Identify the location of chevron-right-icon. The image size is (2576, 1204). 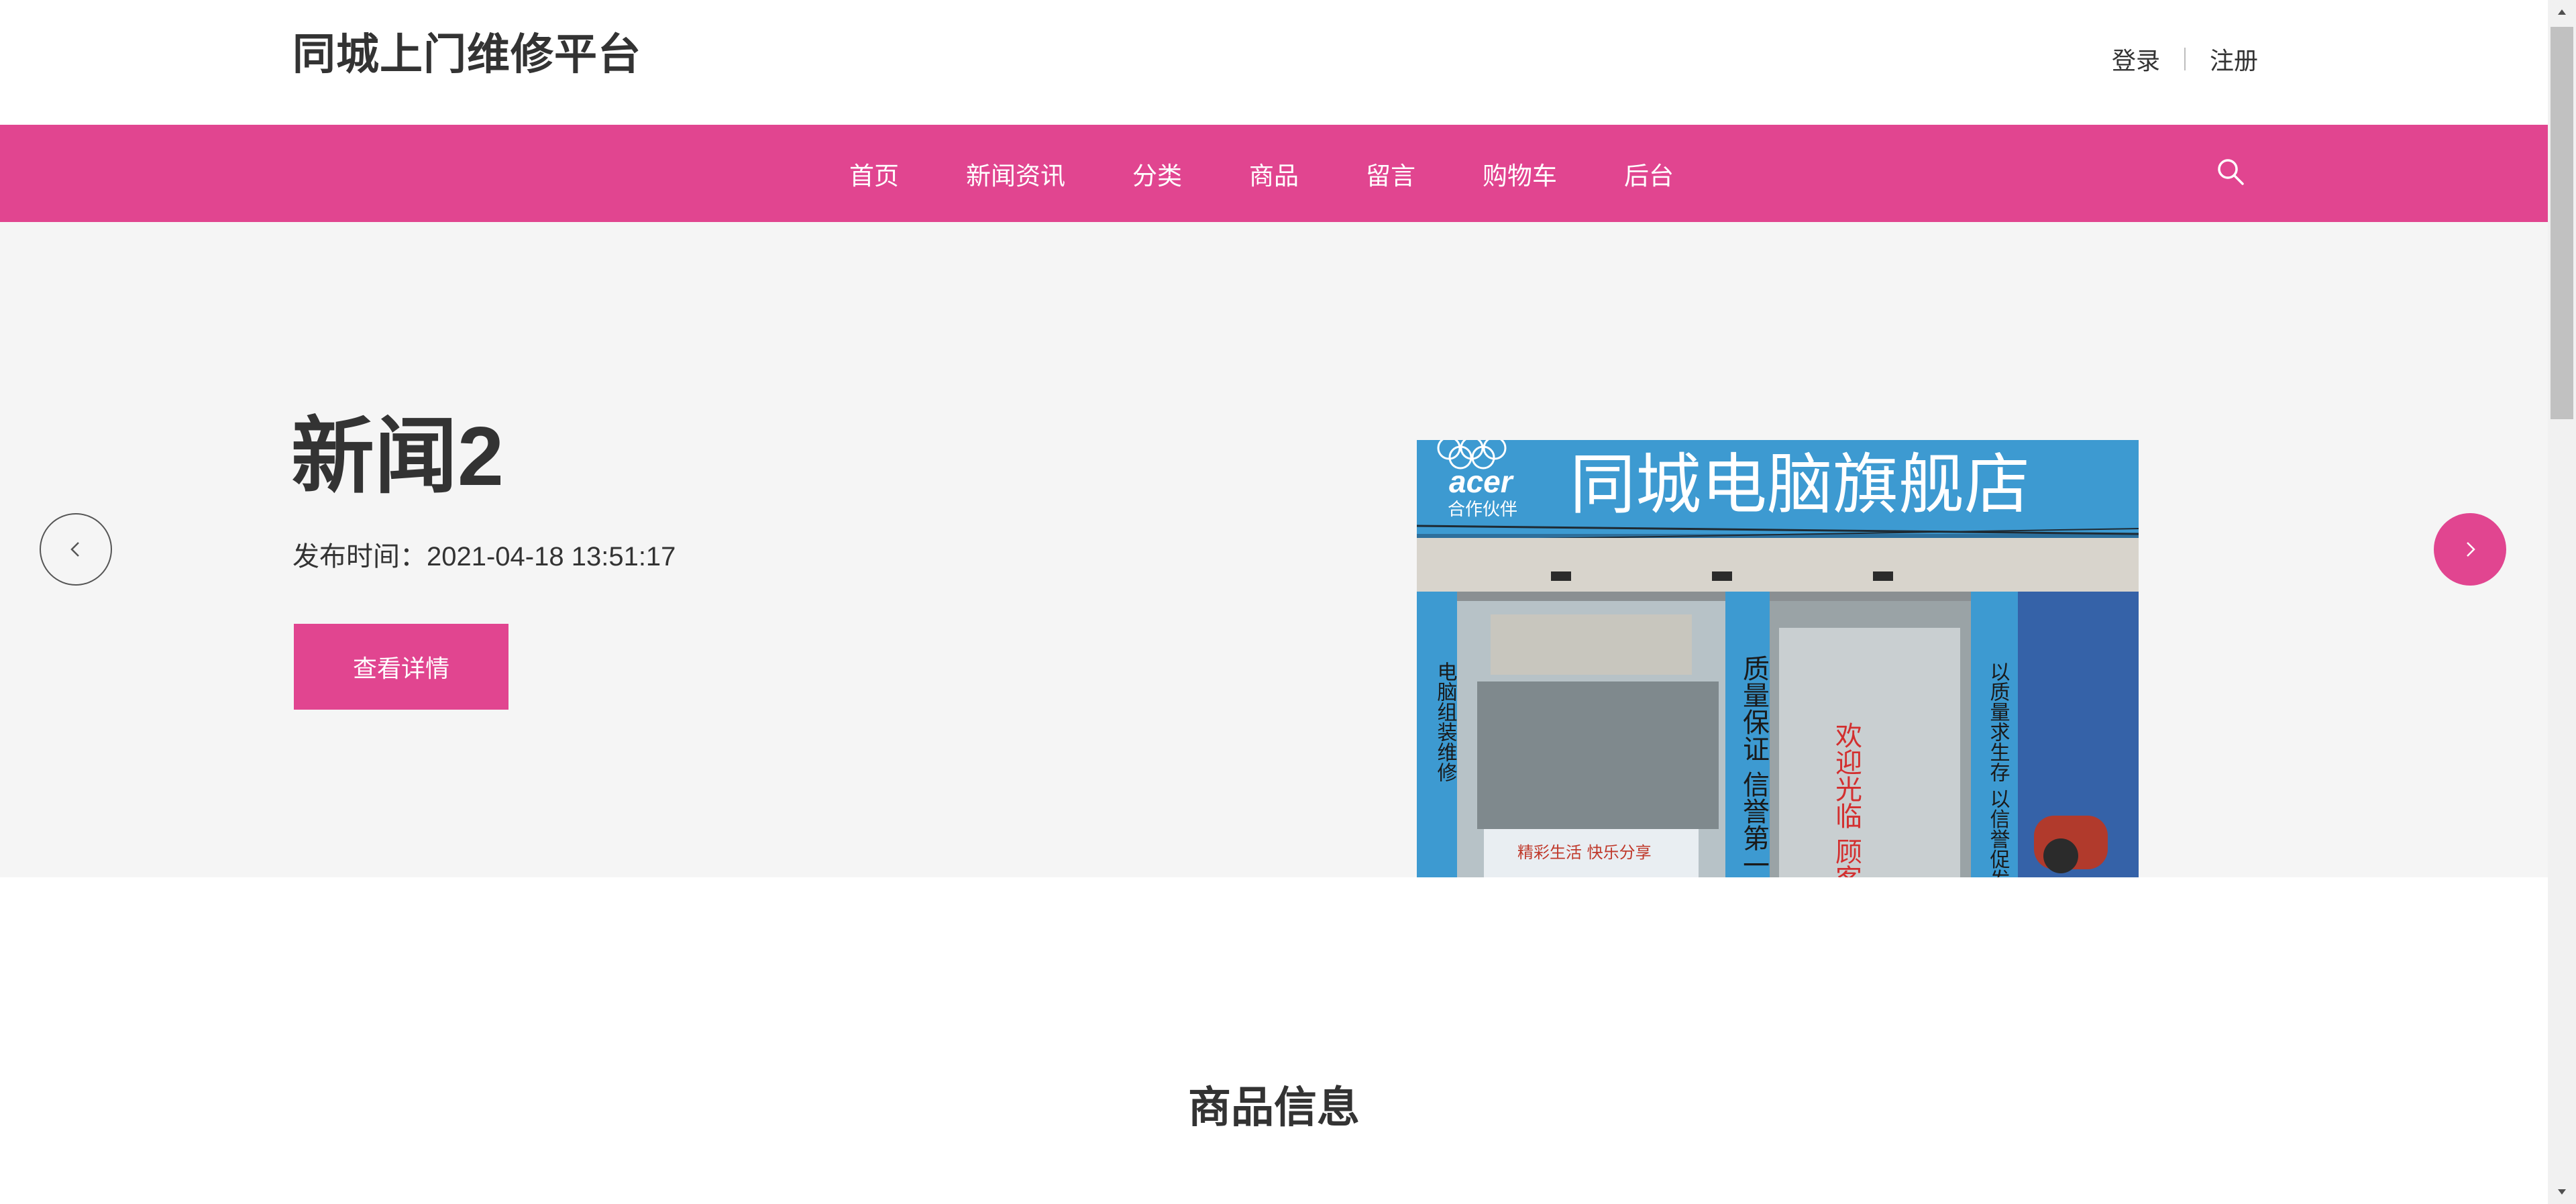
(2471, 549).